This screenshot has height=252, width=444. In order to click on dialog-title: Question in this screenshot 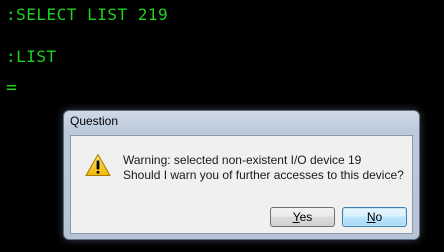, I will do `click(94, 121)`.